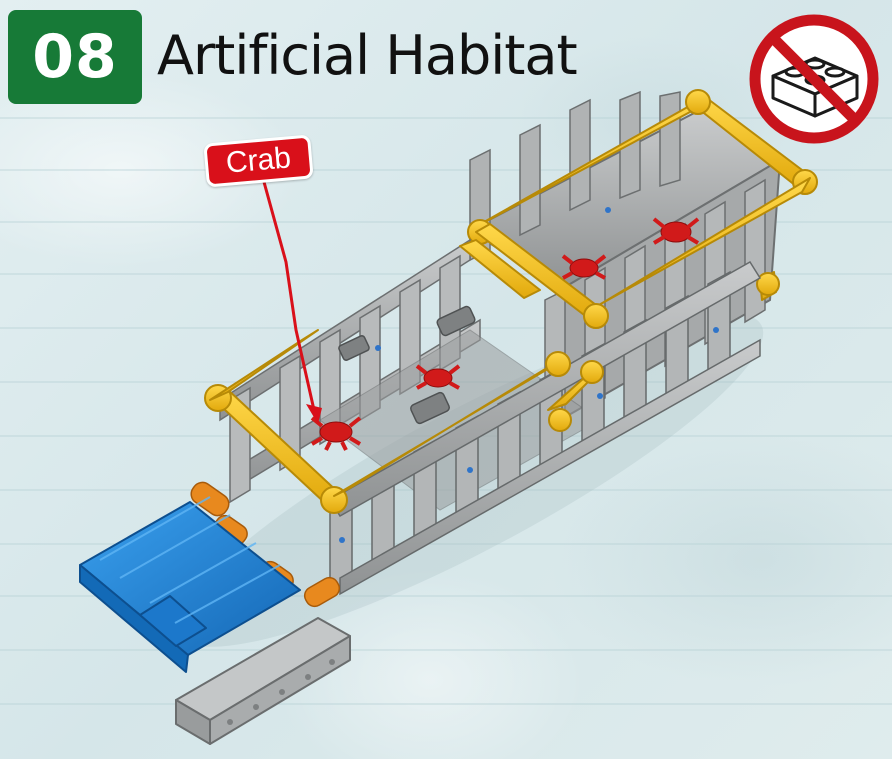 This screenshot has width=892, height=759. Describe the element at coordinates (292, 302) in the screenshot. I see `callout-pointer` at that location.